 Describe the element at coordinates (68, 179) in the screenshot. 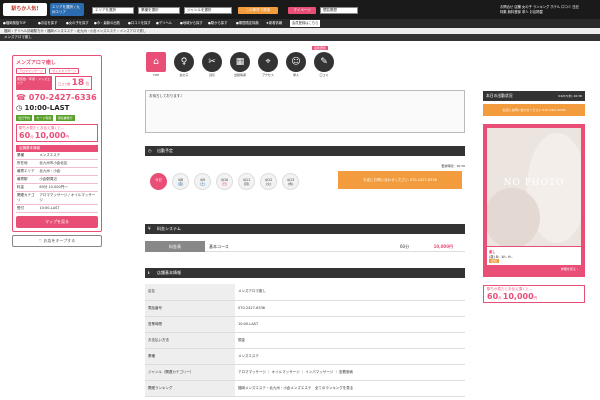

I see `info-value: 小倉駅周辺` at that location.